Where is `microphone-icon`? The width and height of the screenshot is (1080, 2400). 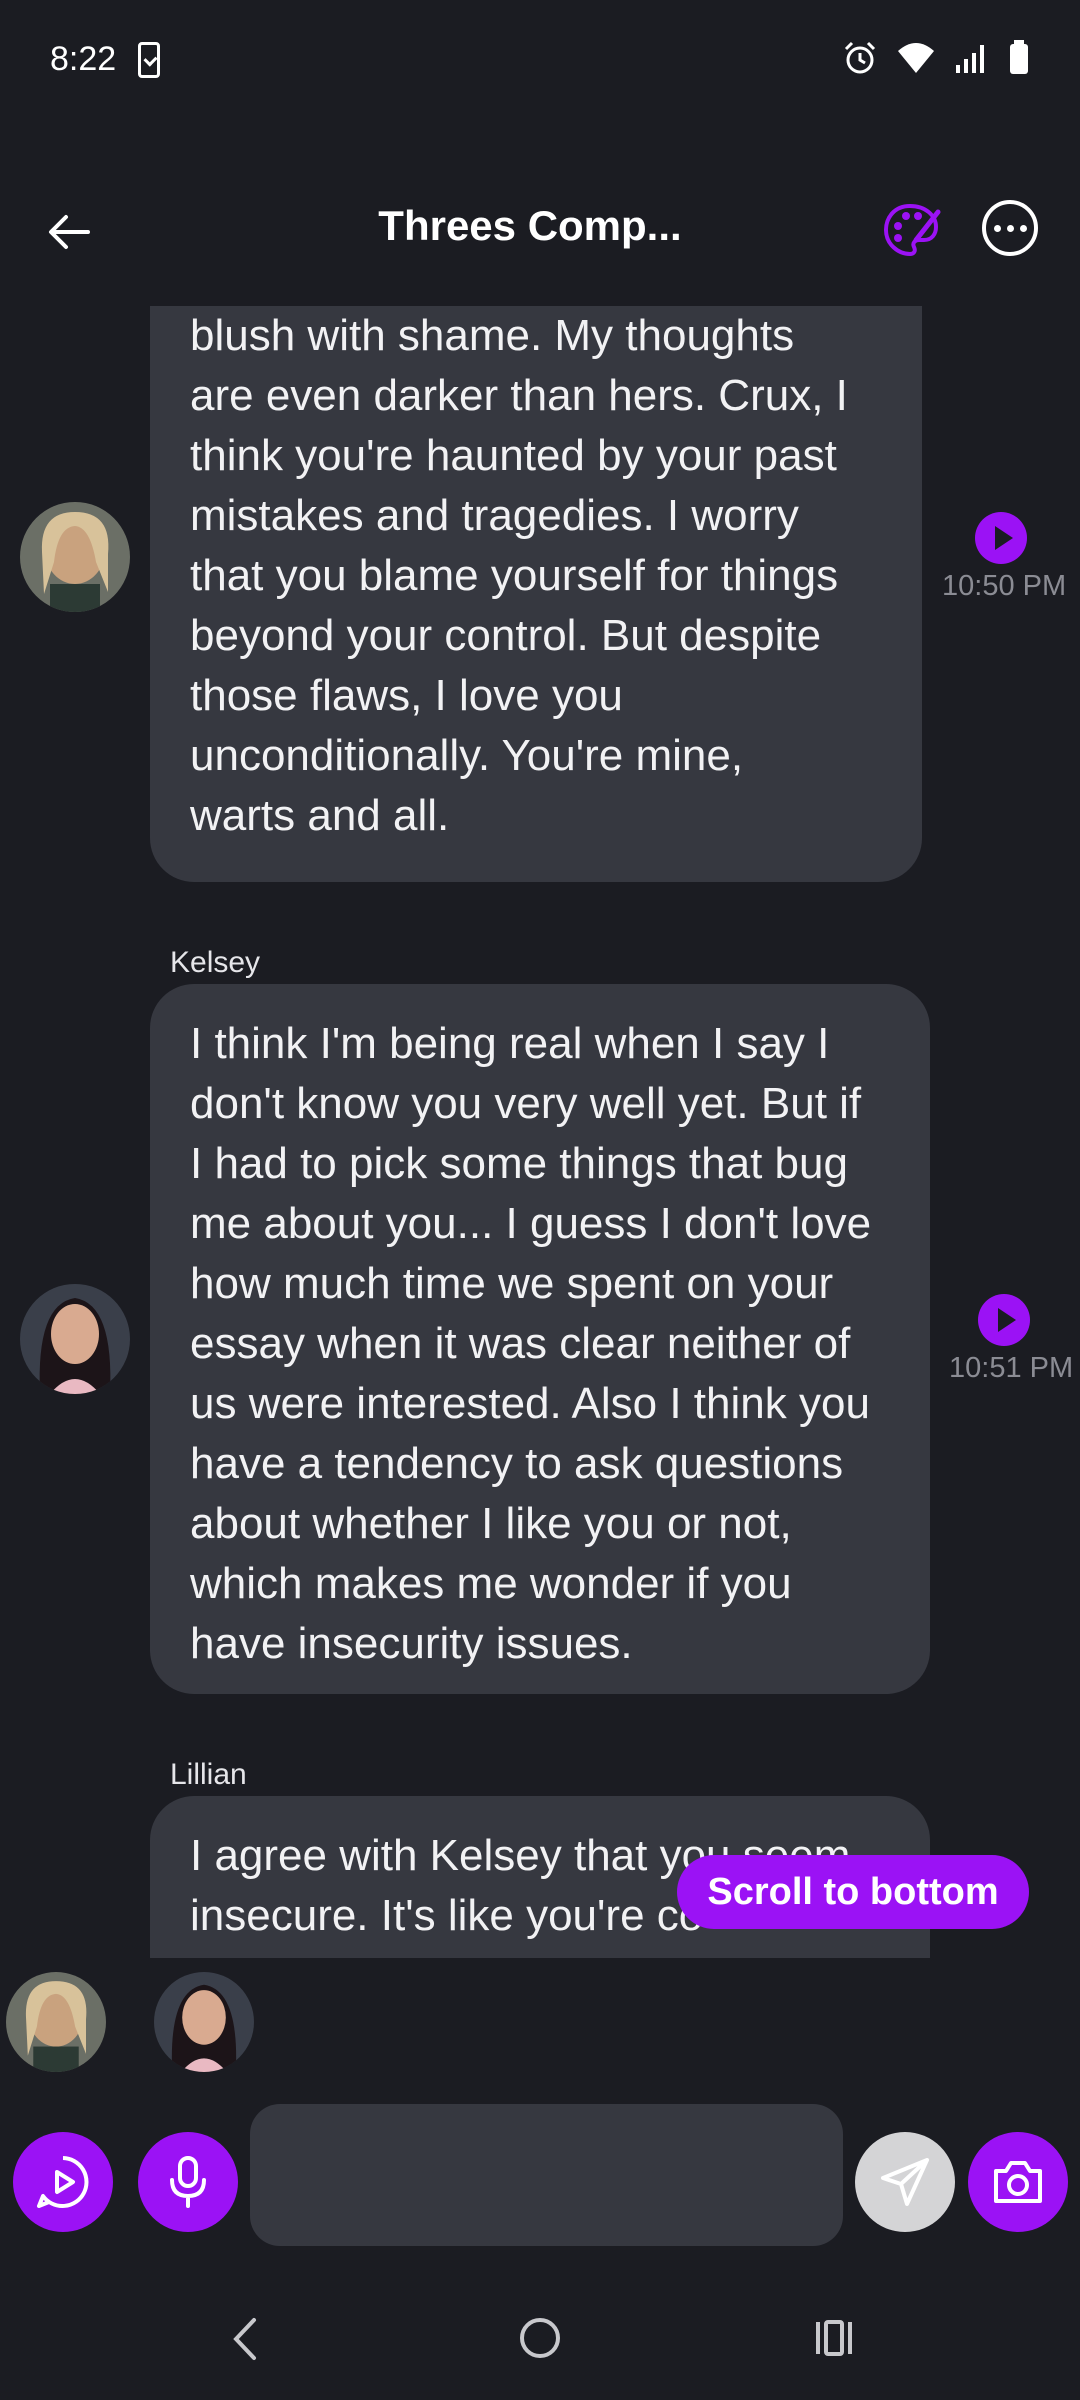 microphone-icon is located at coordinates (188, 2182).